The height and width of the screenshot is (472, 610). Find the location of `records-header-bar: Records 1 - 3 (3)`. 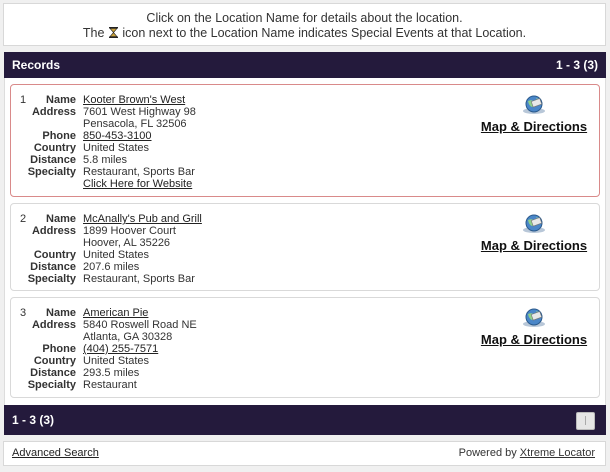

records-header-bar: Records 1 - 3 (3) is located at coordinates (305, 65).